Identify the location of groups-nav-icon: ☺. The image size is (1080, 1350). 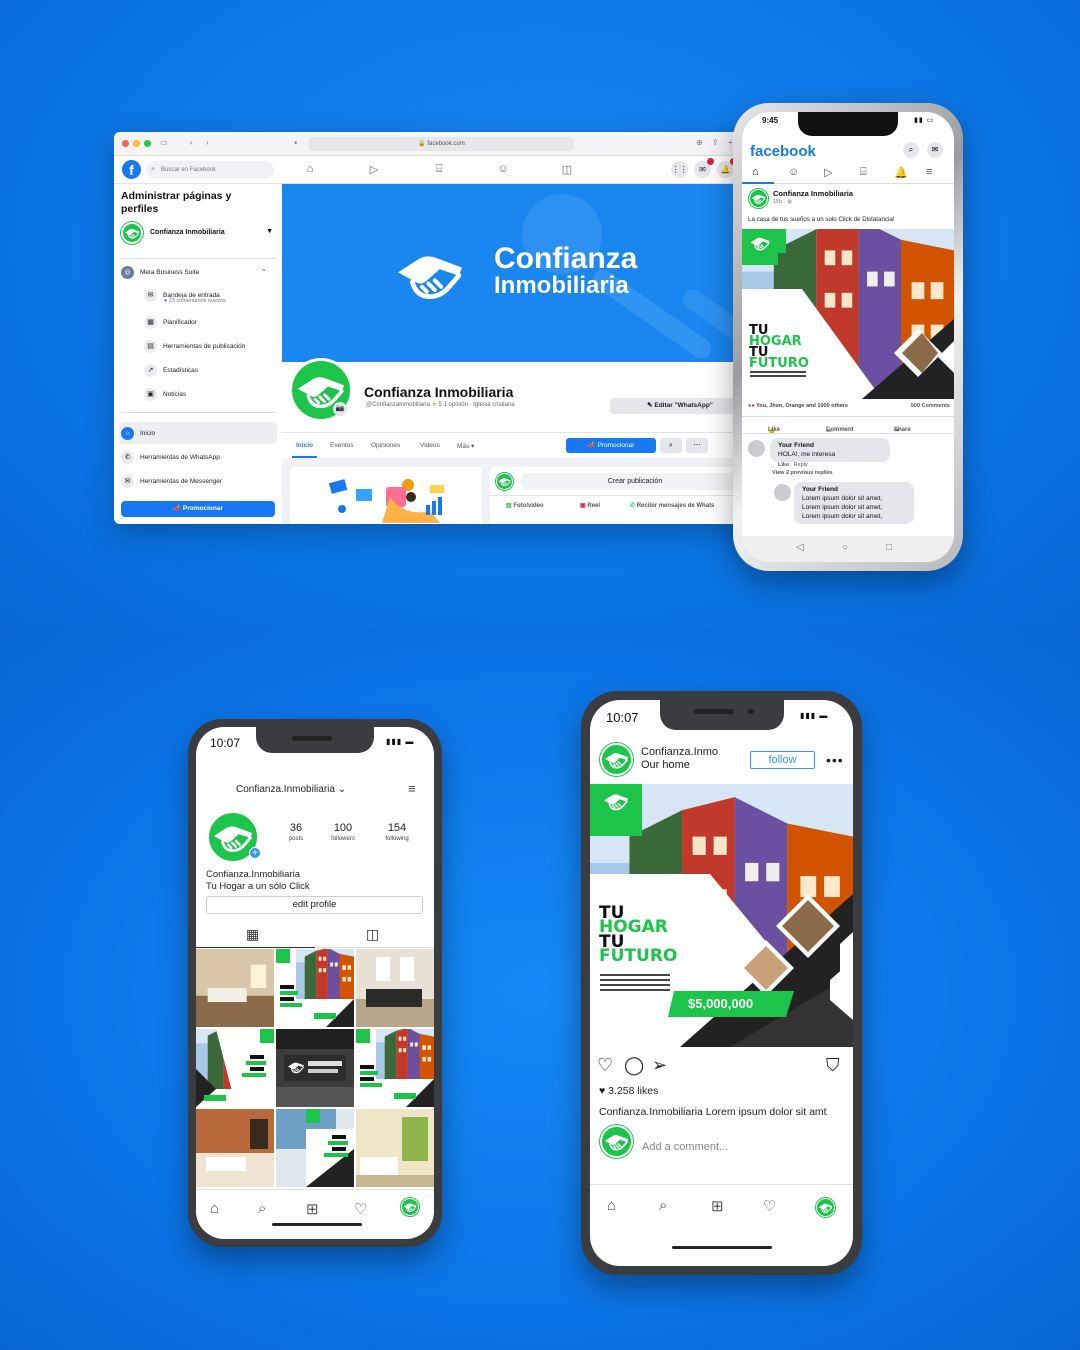
(503, 169).